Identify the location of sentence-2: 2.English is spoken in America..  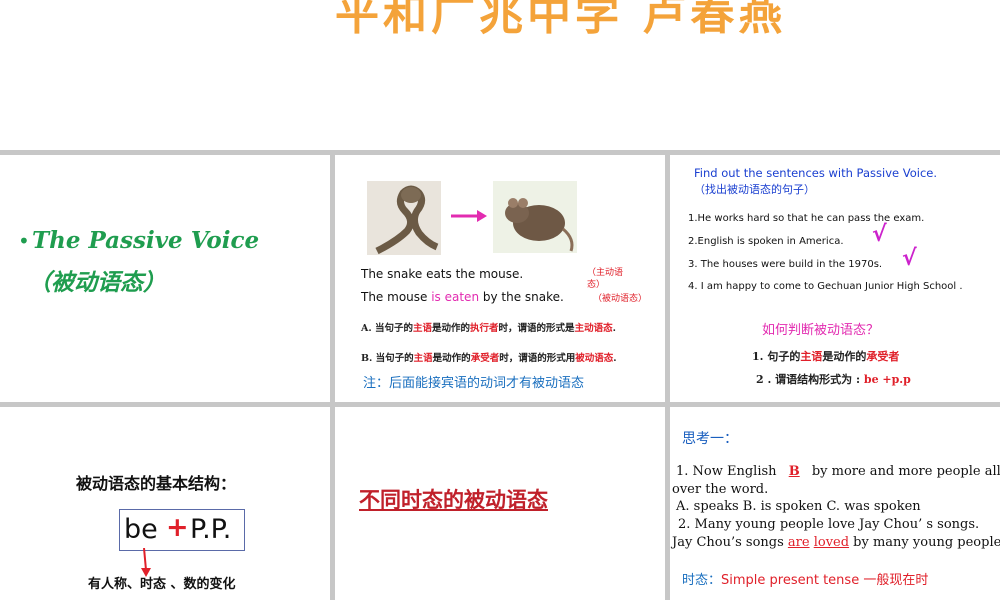
(766, 241).